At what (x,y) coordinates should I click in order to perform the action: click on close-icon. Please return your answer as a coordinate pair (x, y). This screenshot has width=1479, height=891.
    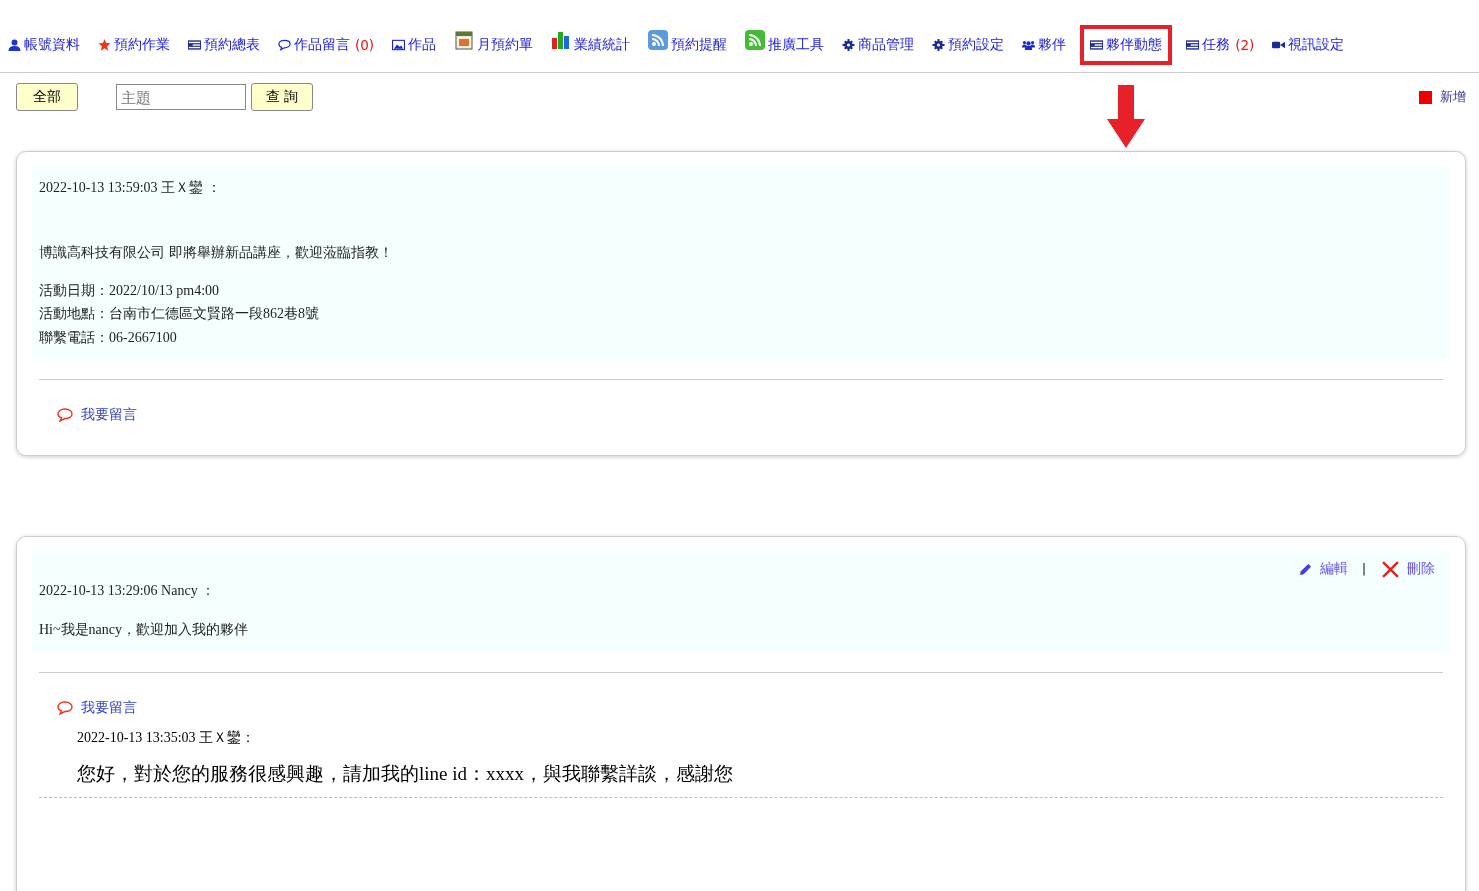
    Looking at the image, I should click on (1390, 569).